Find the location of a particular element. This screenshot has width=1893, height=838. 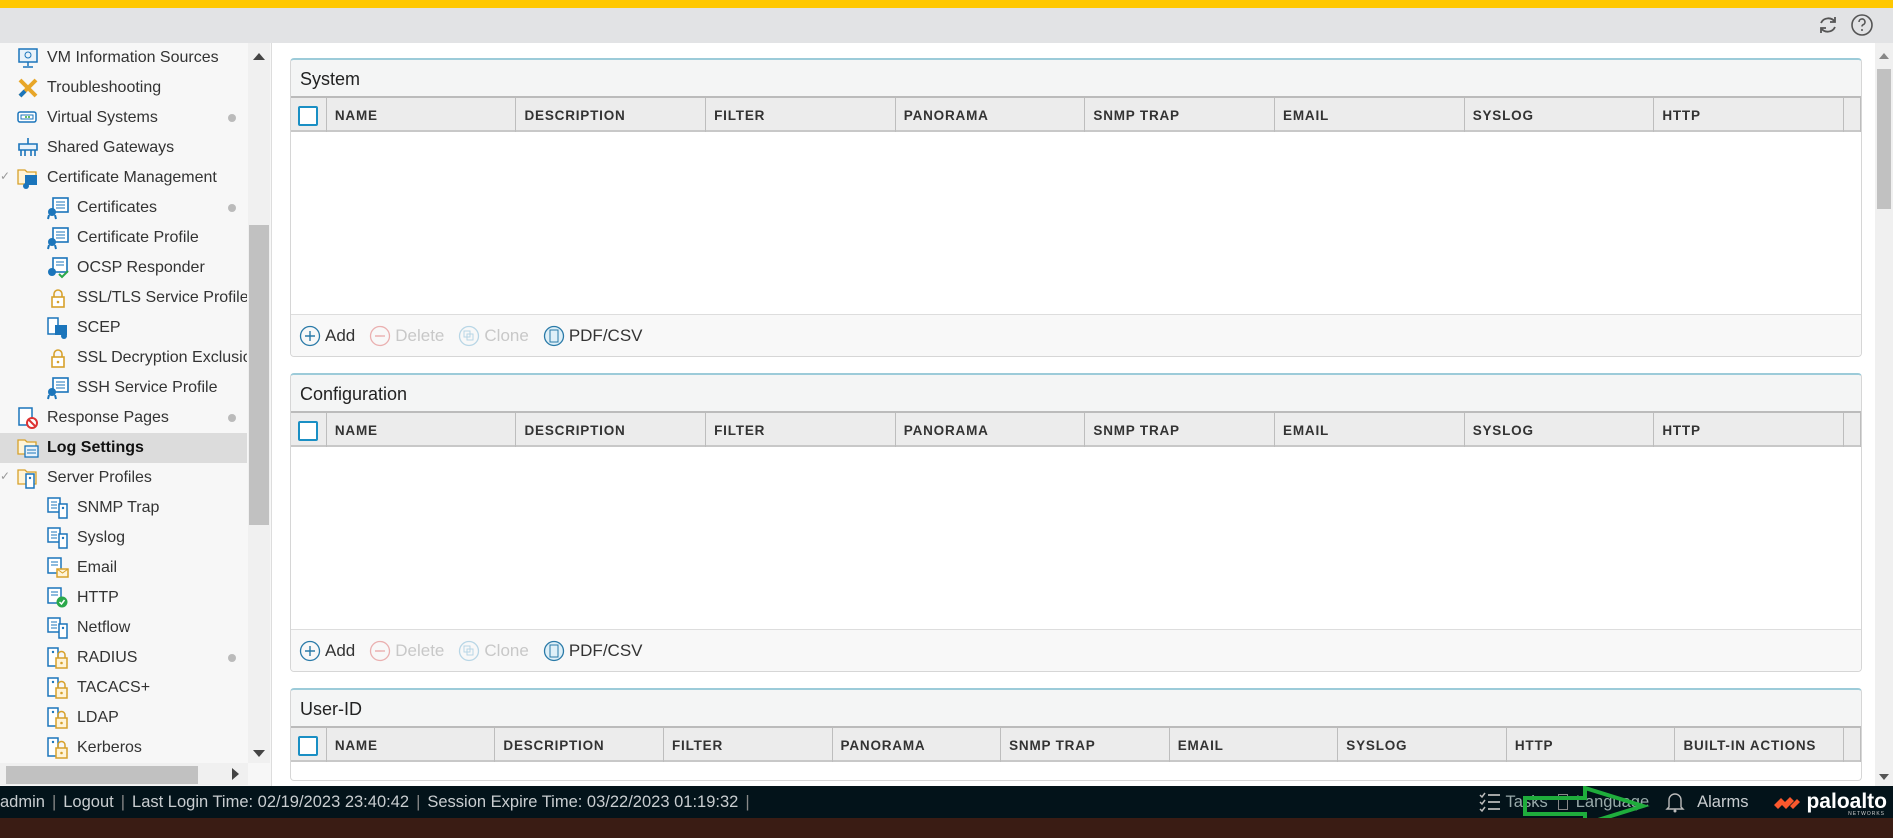

sidebar-item-server-profiles: ✓ Server Profiles is located at coordinates (123, 478).